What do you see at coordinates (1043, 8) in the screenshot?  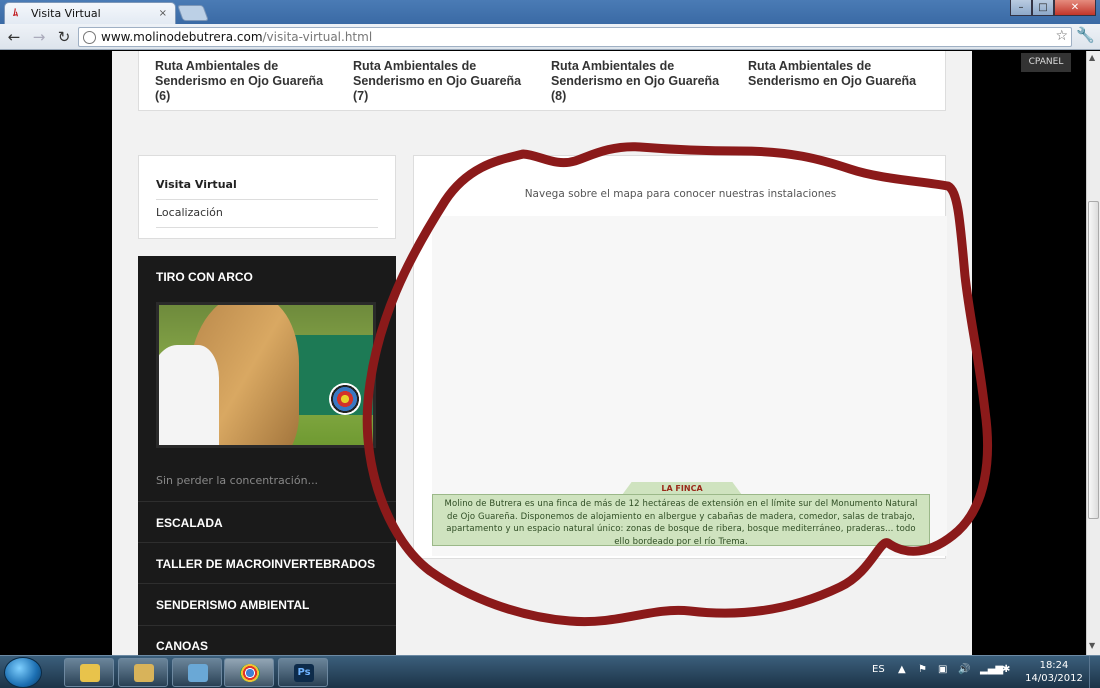 I see `maximize-button: □` at bounding box center [1043, 8].